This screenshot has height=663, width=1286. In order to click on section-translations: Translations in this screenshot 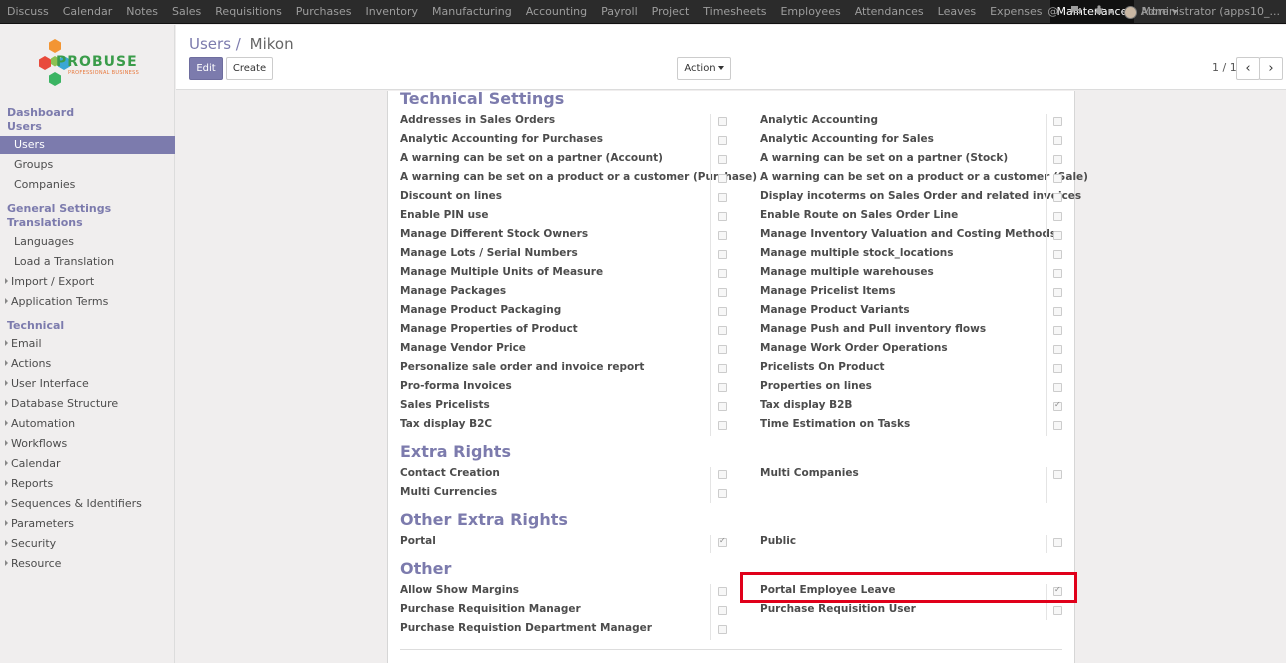, I will do `click(45, 222)`.